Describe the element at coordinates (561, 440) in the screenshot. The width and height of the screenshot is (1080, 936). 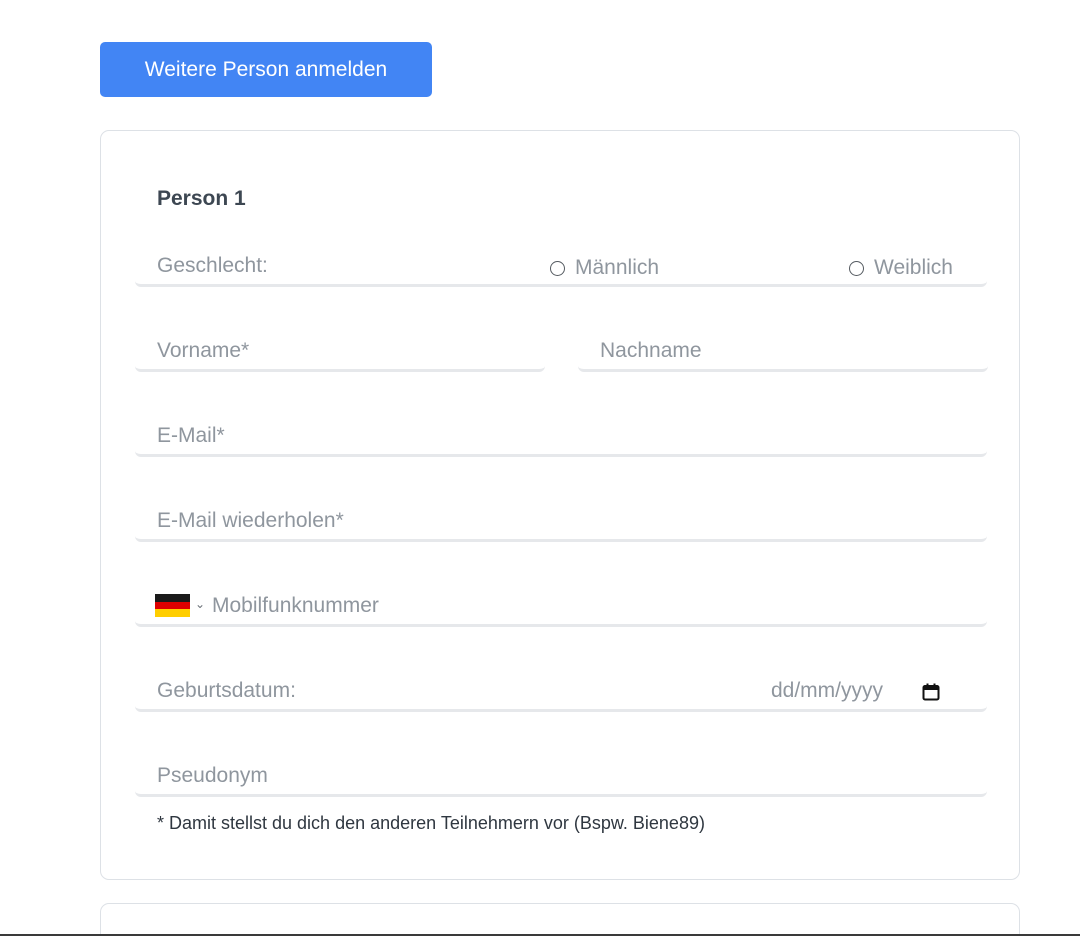
I see `email-field: E-Mail*` at that location.